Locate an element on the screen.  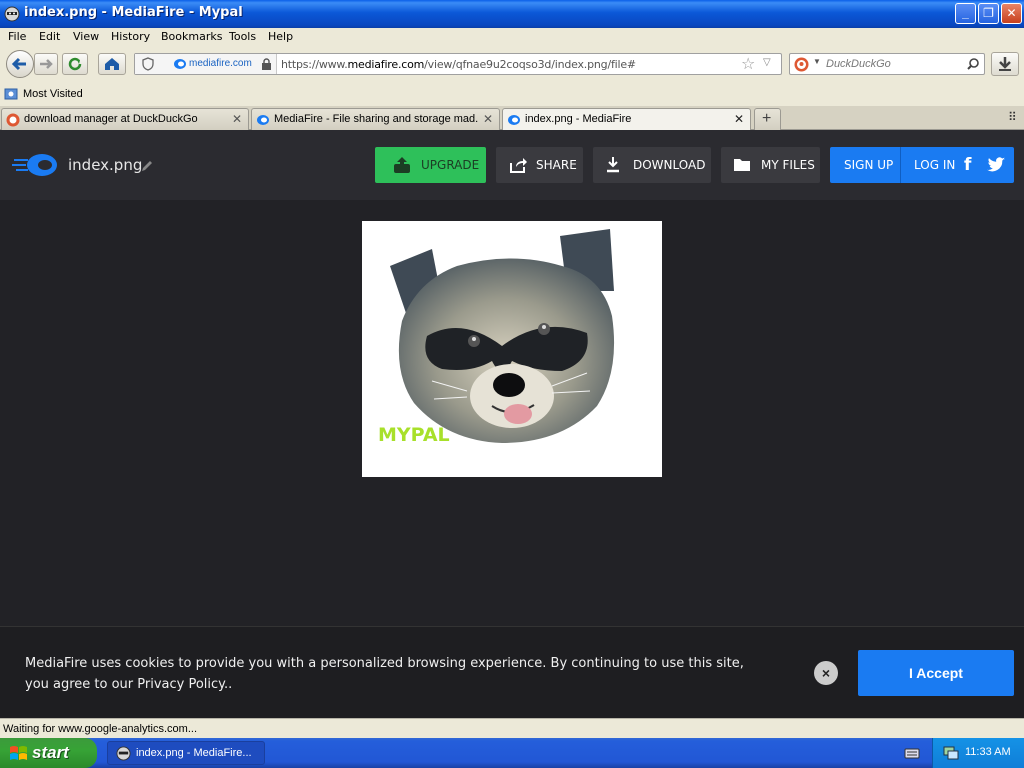
forward-arrow-icon is located at coordinates (46, 64).